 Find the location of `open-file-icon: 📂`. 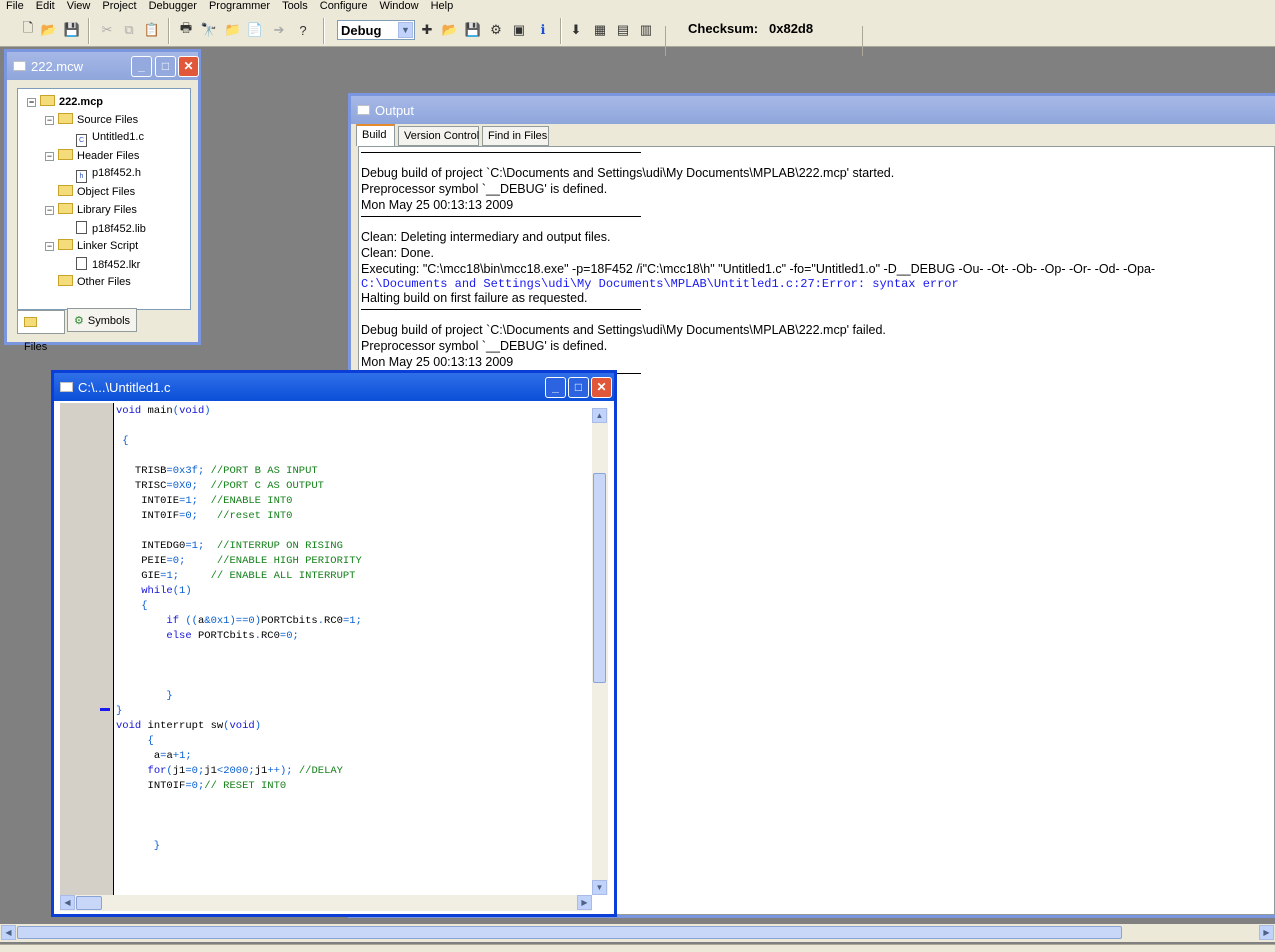

open-file-icon: 📂 is located at coordinates (49, 30).